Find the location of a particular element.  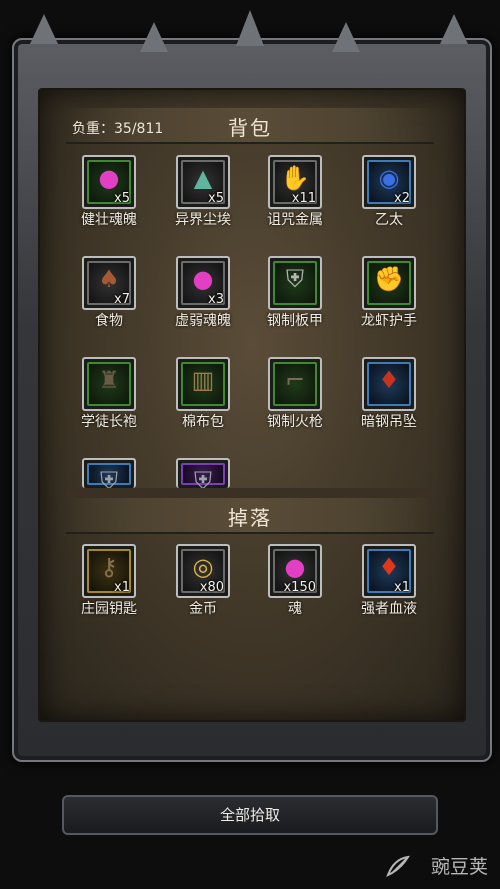

item-slot: ▥ is located at coordinates (203, 384).